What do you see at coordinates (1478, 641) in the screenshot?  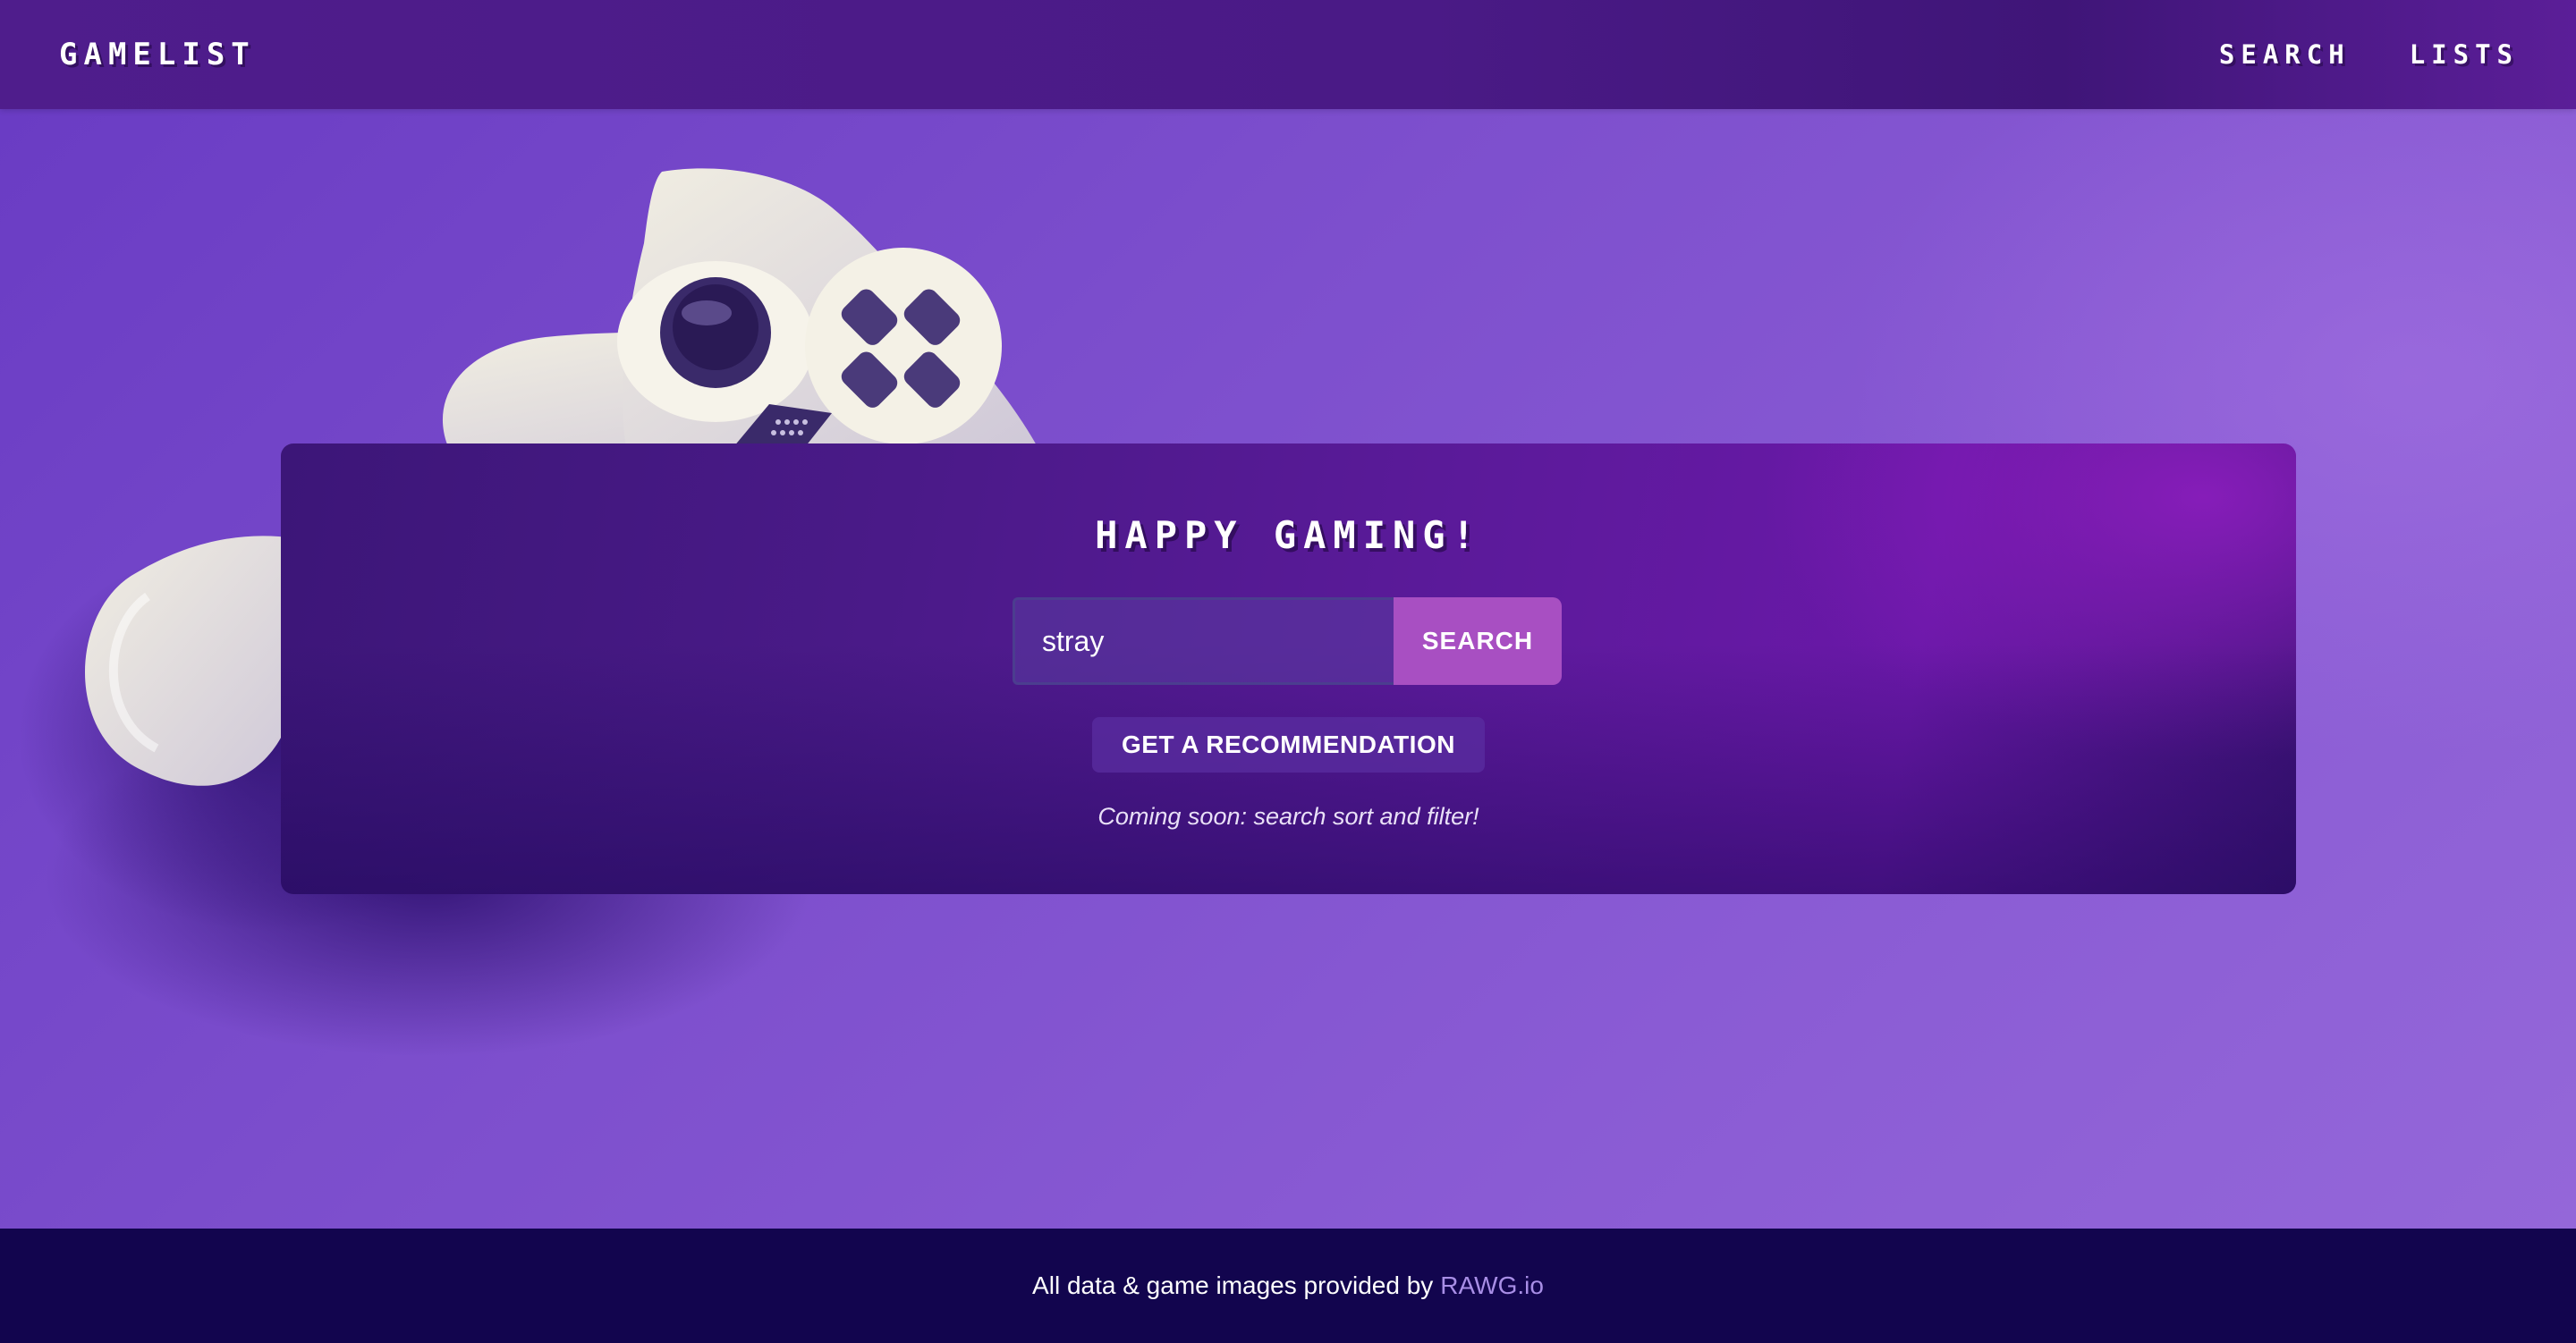 I see `search-button: SEARCH` at bounding box center [1478, 641].